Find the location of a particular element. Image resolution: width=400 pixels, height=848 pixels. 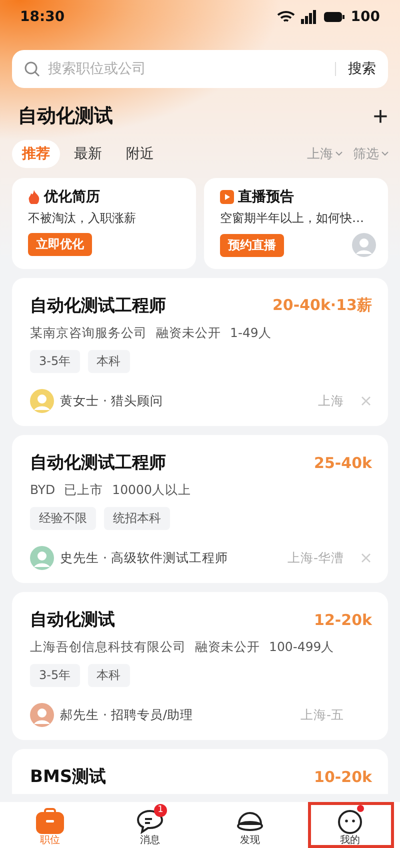

unread-badge: 1 is located at coordinates (160, 810).